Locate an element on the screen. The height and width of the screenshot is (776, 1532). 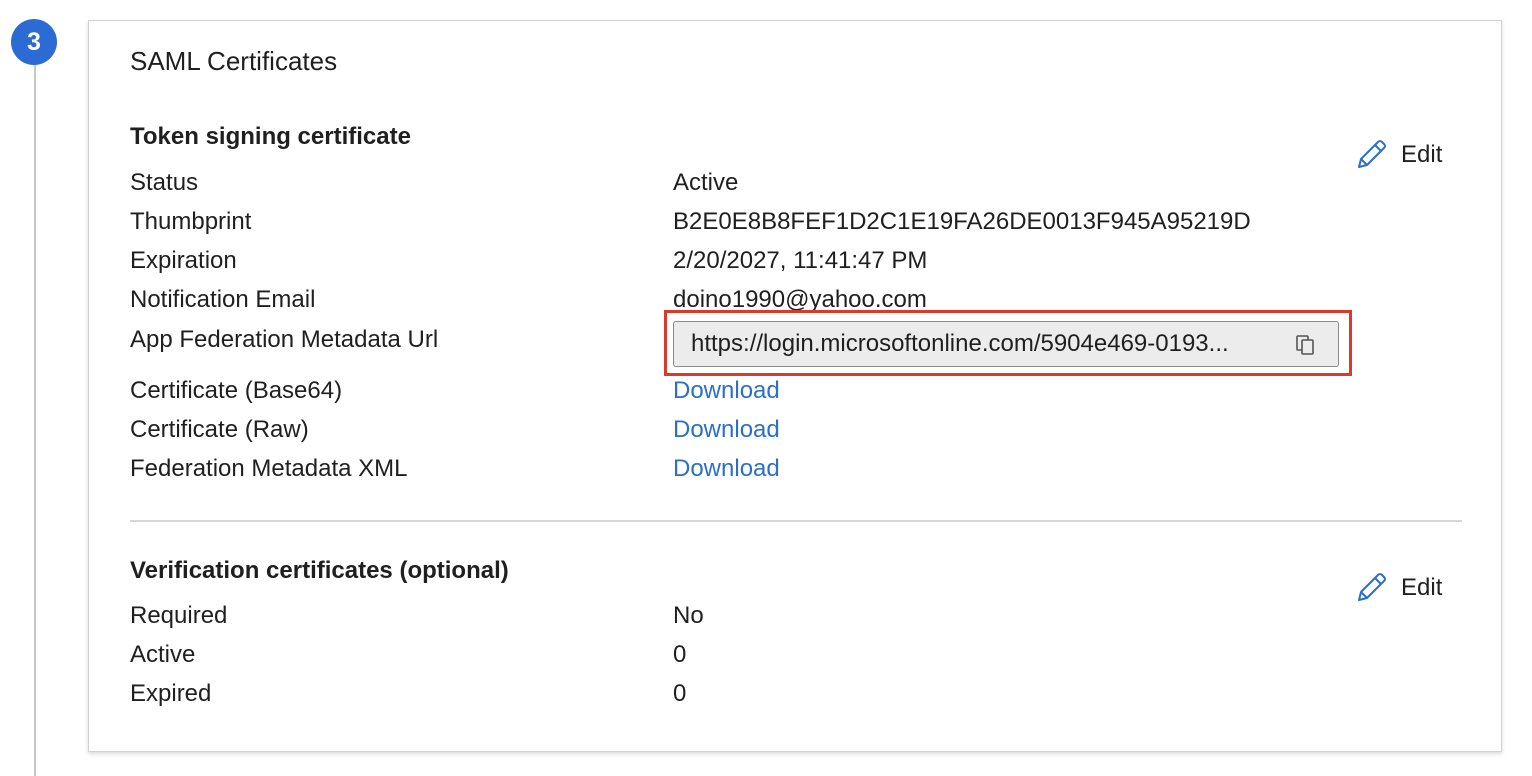
federation-metadata-xml-label: Federation Metadata XML is located at coordinates (269, 468).